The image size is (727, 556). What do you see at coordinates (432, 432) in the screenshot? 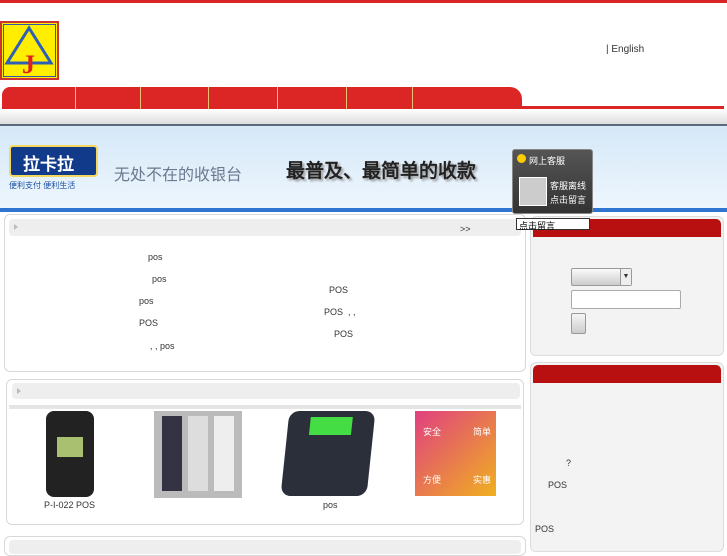
I see `promo-word: 安全` at bounding box center [432, 432].